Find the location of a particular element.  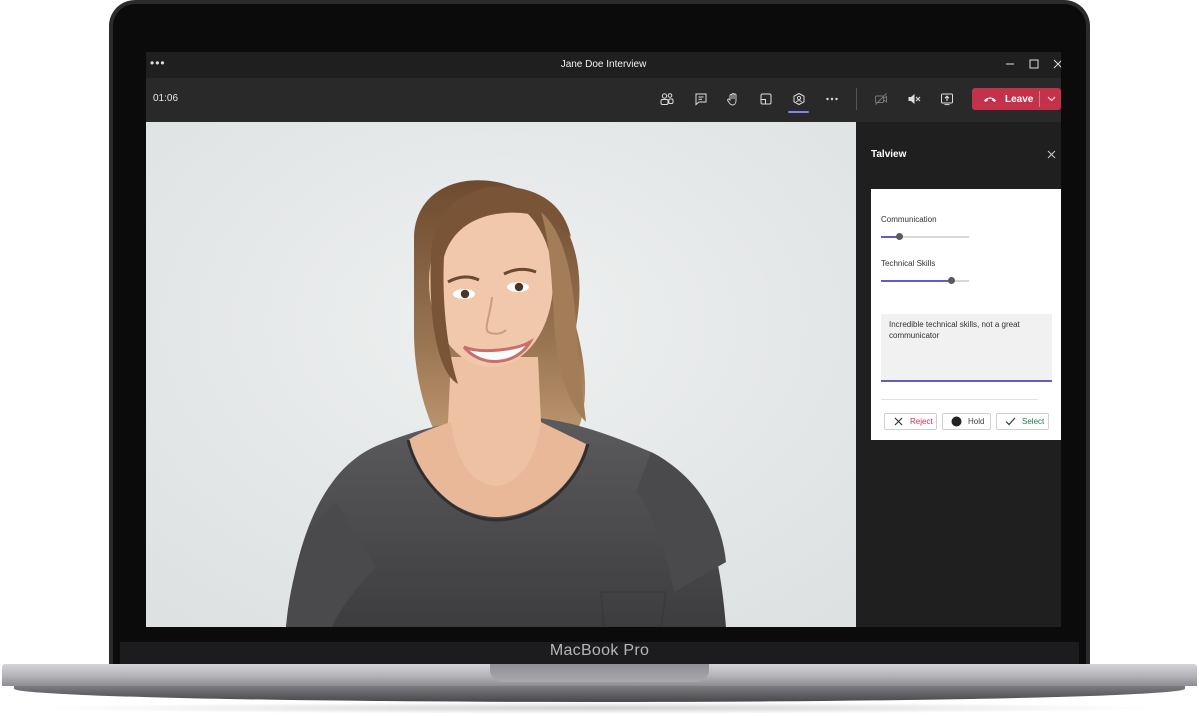

device-brand-label: MacBook Pro is located at coordinates (599, 650).